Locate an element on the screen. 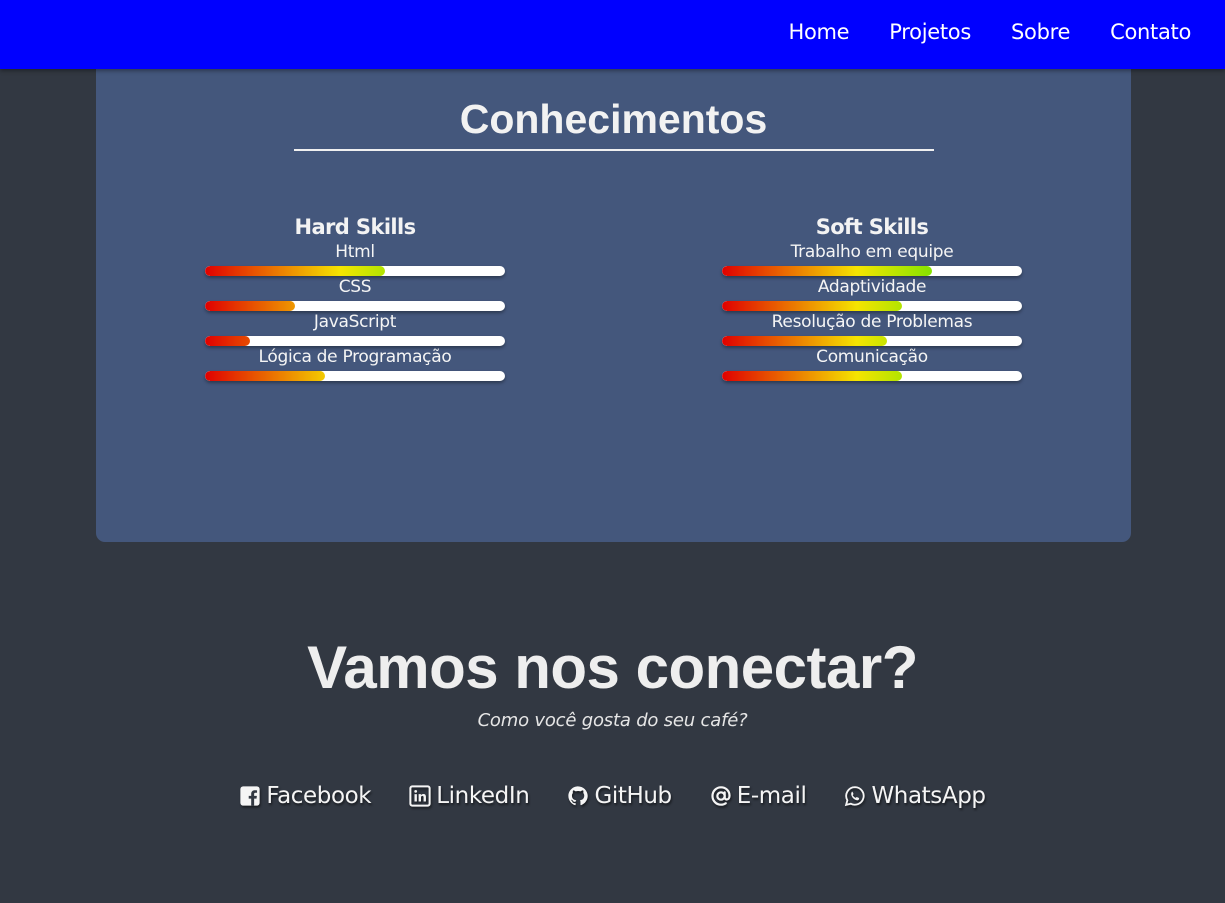  nav-home-link: Home is located at coordinates (818, 32).